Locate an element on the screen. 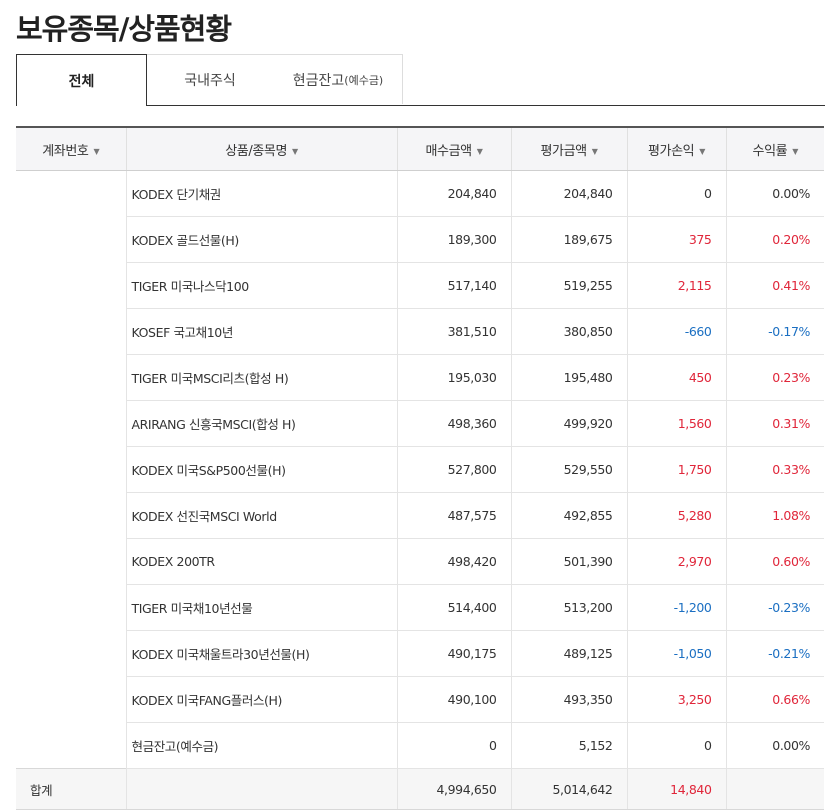 This screenshot has height=812, width=825. eval-amount-cell: 499,920 is located at coordinates (568, 423).